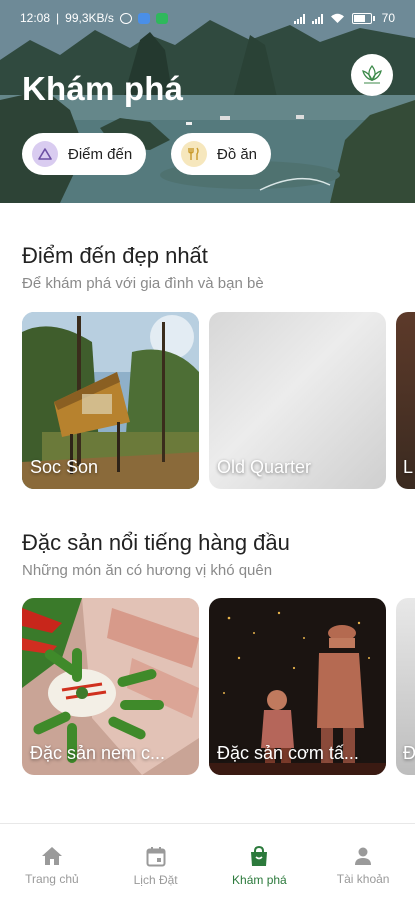  I want to click on bottom-navigation: Trang chủ Lịch Đặt Khám phá Tài khoản, so click(207, 861).